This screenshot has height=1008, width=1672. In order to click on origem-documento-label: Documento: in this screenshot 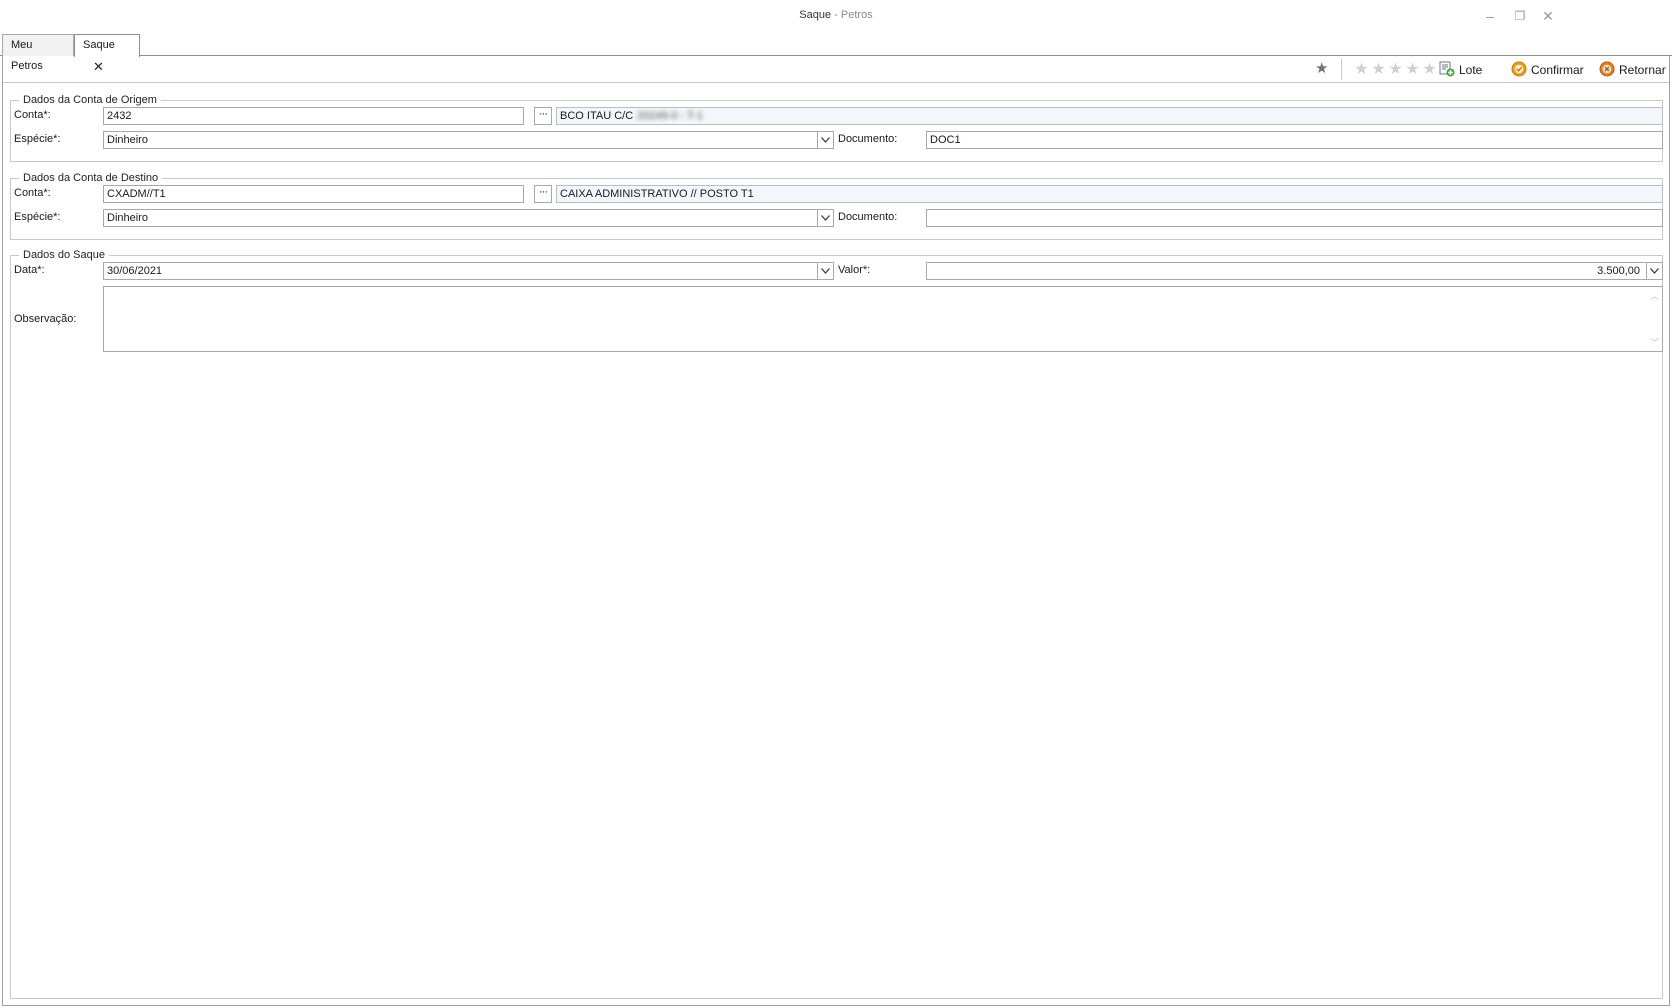, I will do `click(868, 139)`.